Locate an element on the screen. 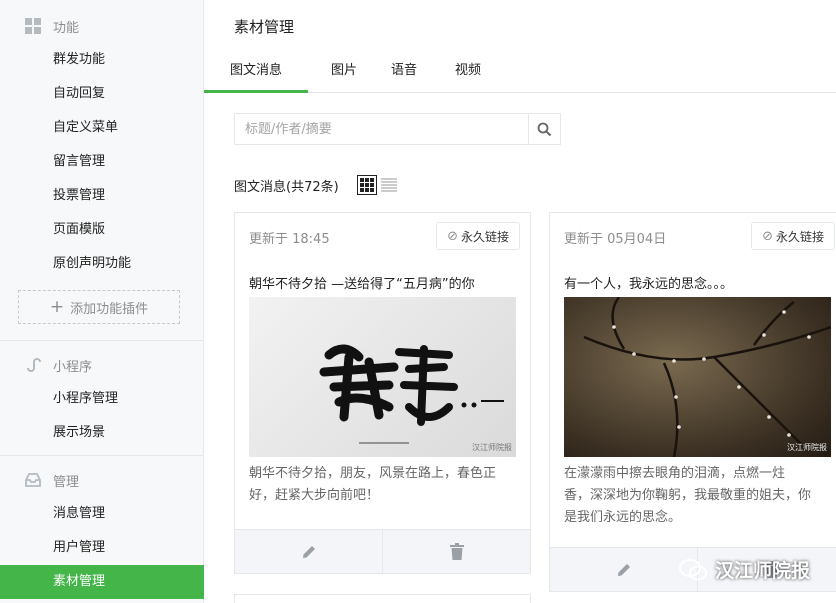 The height and width of the screenshot is (603, 836). inbox-icon is located at coordinates (33, 480).